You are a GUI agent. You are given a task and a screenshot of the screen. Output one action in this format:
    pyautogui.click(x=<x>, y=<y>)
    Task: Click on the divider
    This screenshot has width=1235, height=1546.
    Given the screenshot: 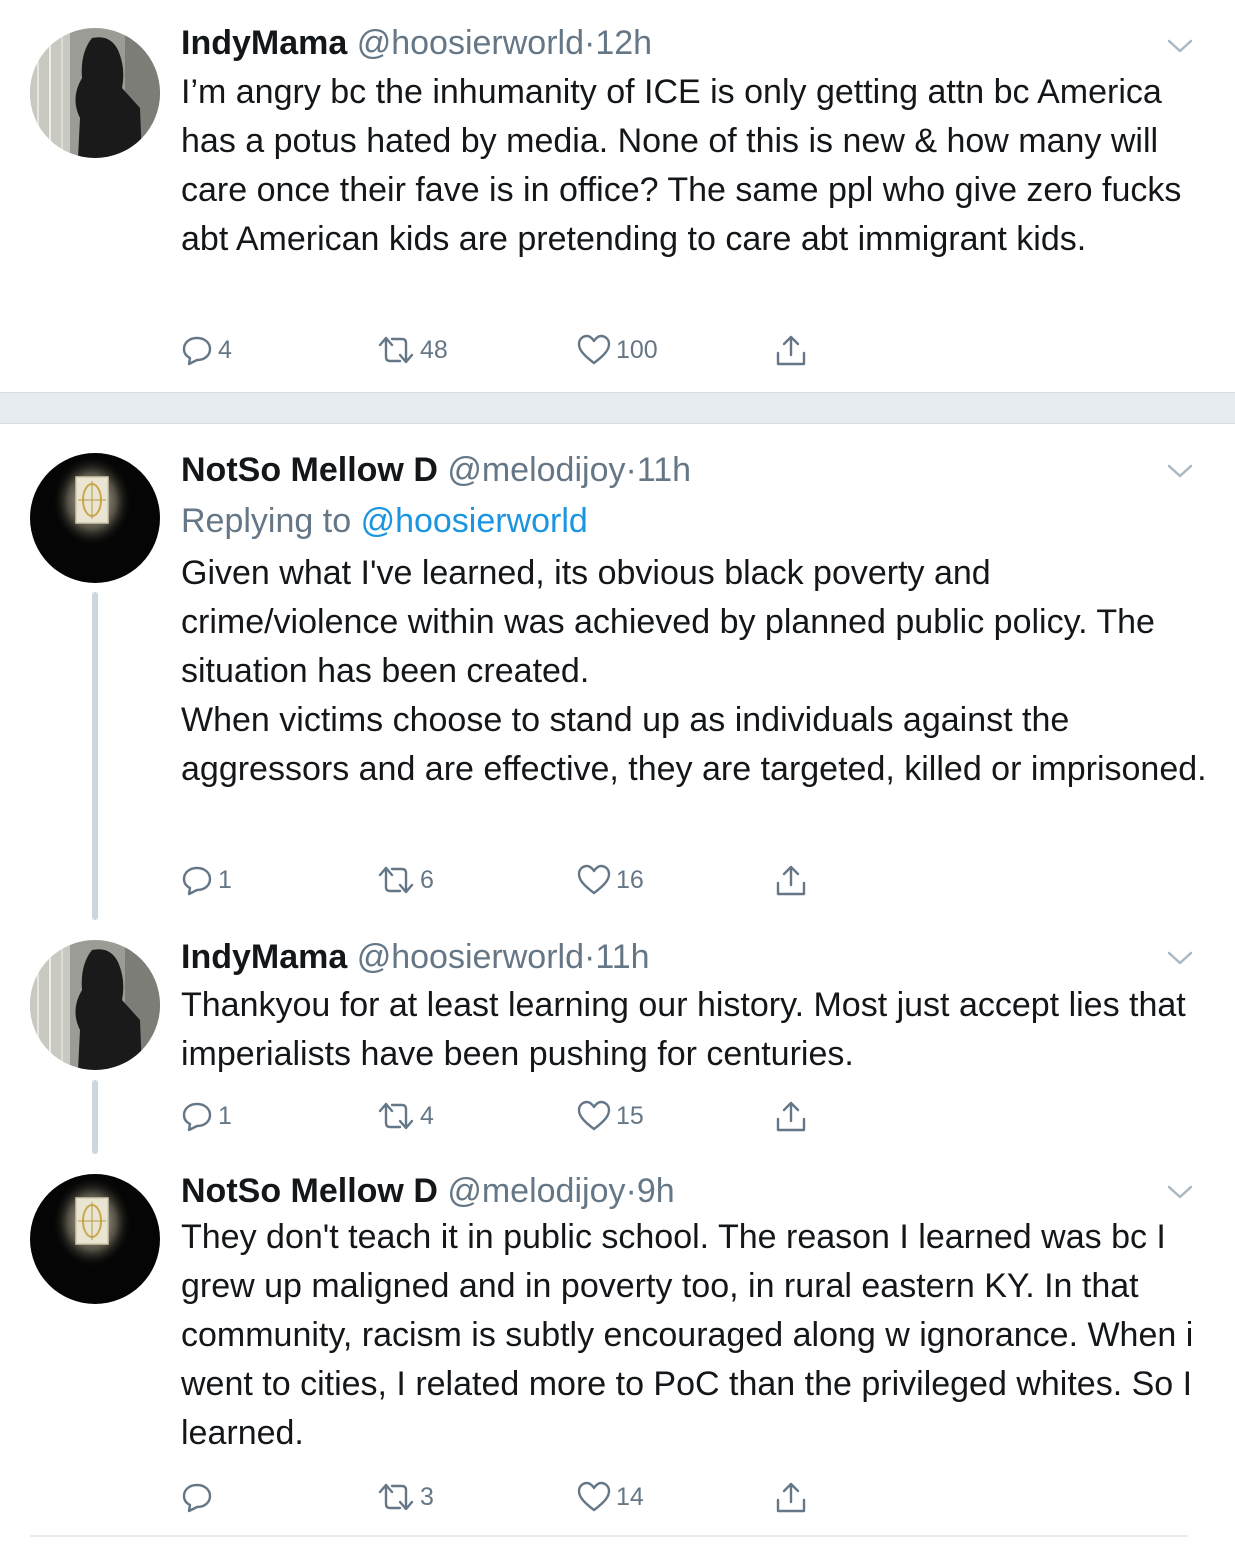 What is the action you would take?
    pyautogui.click(x=609, y=1536)
    